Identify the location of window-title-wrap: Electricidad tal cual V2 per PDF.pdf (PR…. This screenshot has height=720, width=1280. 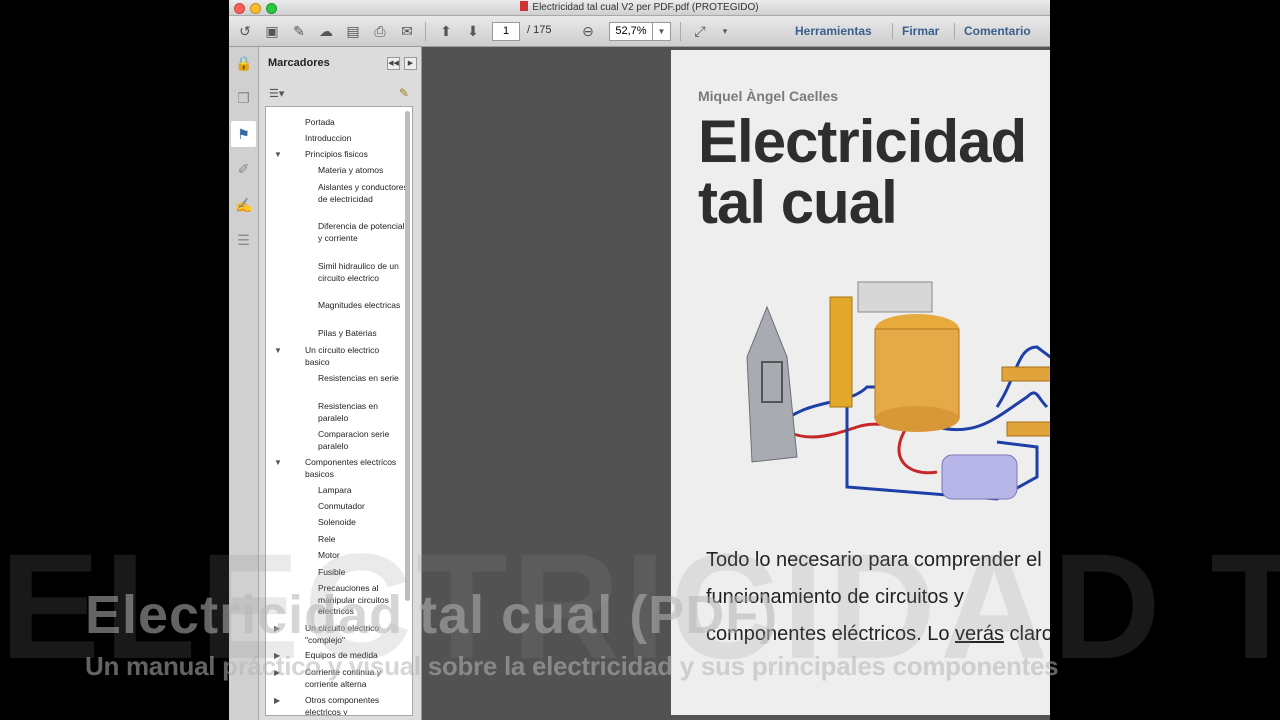
(639, 7).